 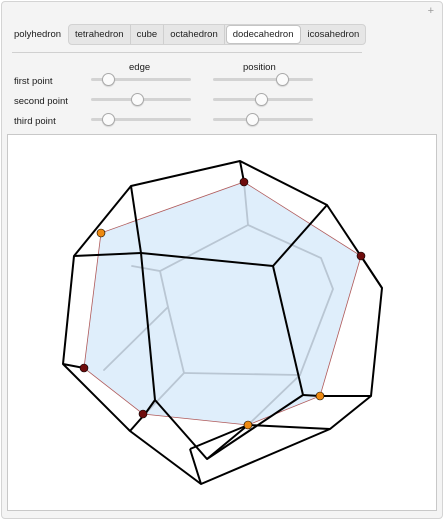 What do you see at coordinates (141, 79) in the screenshot?
I see `first-point-edge-slider` at bounding box center [141, 79].